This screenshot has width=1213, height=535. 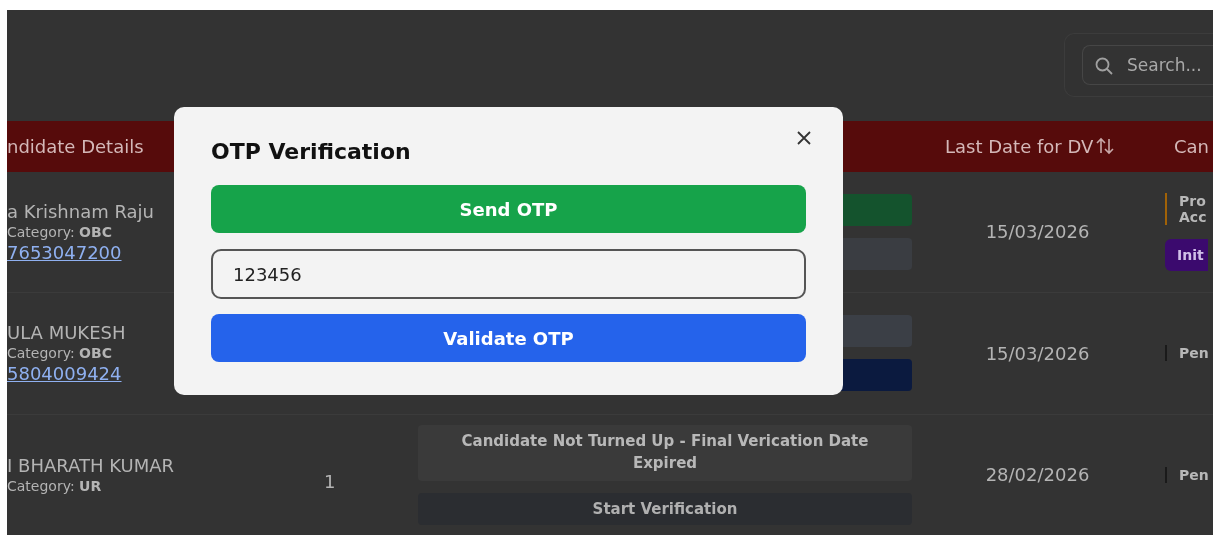 I want to click on status-note: Candidate Not Turned Up - Final Verication Date Expired, so click(x=665, y=453).